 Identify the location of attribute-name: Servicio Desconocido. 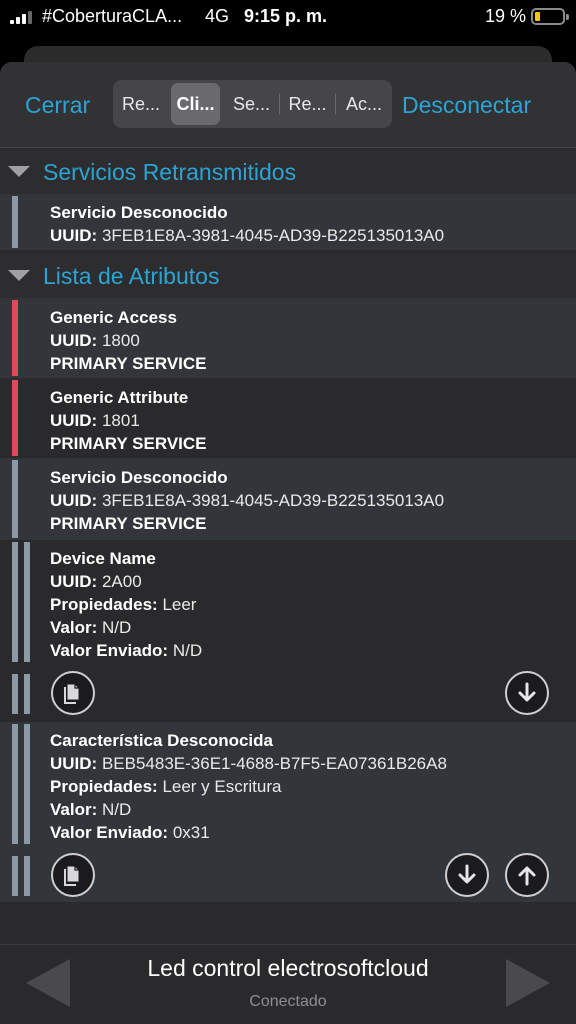
(139, 477).